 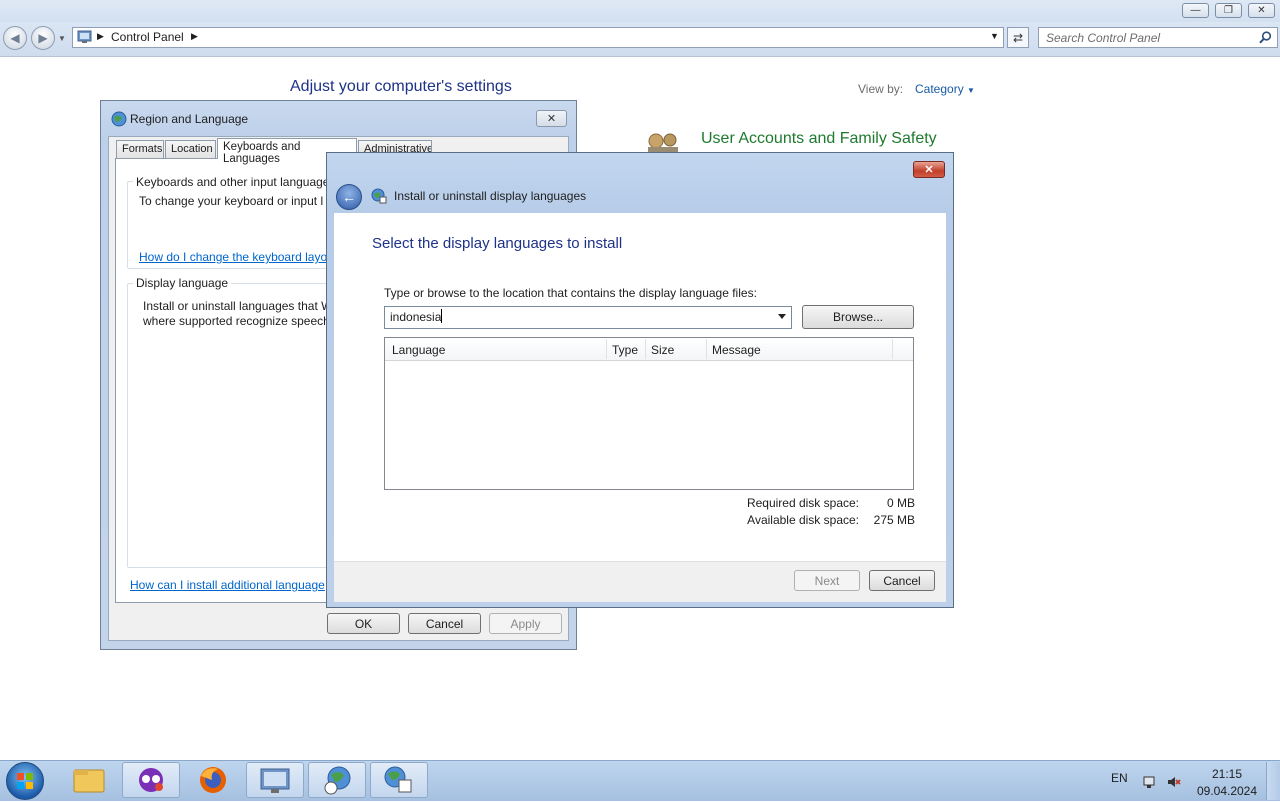 I want to click on tab-location: Location, so click(x=190, y=149).